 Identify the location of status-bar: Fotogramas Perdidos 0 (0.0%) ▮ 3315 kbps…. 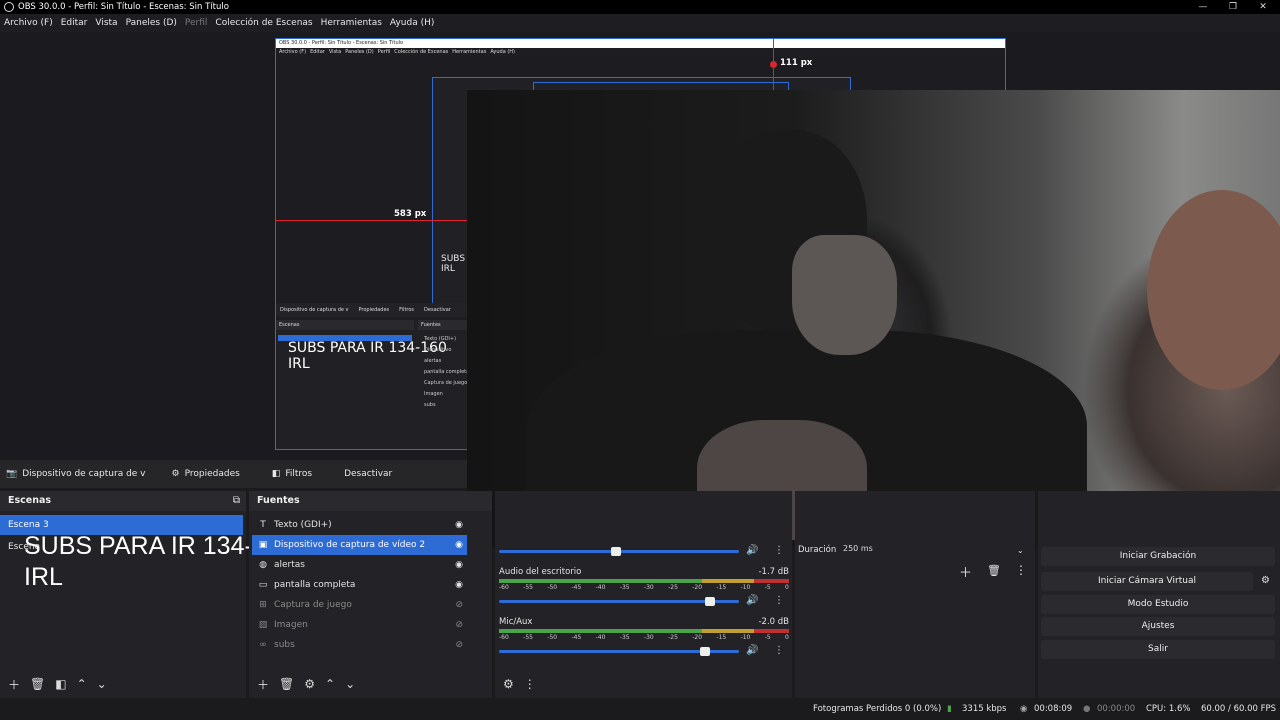
(640, 710).